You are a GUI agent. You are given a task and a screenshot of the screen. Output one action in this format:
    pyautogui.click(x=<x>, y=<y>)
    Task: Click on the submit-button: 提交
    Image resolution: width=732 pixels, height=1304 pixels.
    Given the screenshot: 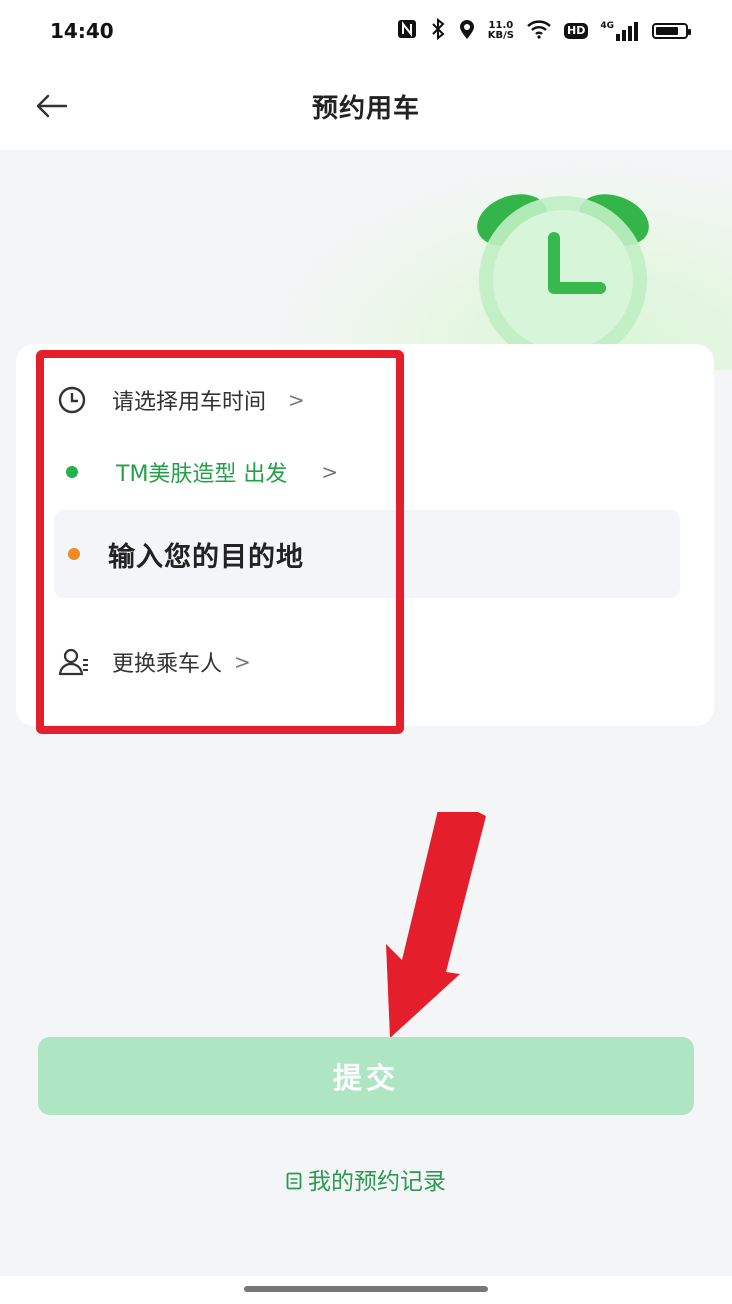 What is the action you would take?
    pyautogui.click(x=366, y=1076)
    